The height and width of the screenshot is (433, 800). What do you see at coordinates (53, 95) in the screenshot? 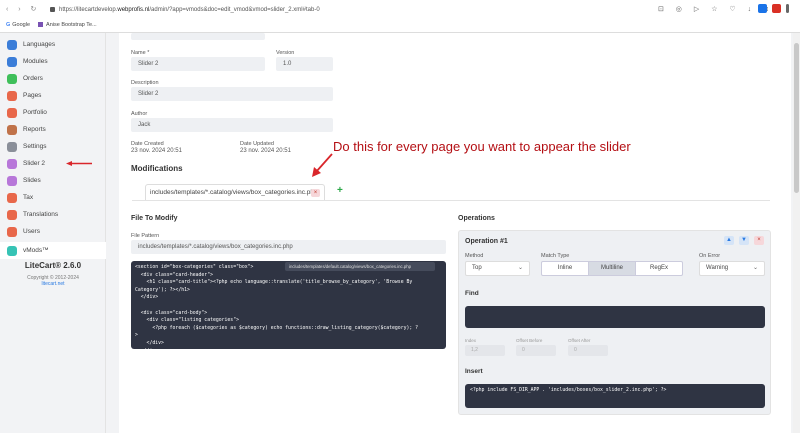
I see `sidebar-item-pages: Pages` at bounding box center [53, 95].